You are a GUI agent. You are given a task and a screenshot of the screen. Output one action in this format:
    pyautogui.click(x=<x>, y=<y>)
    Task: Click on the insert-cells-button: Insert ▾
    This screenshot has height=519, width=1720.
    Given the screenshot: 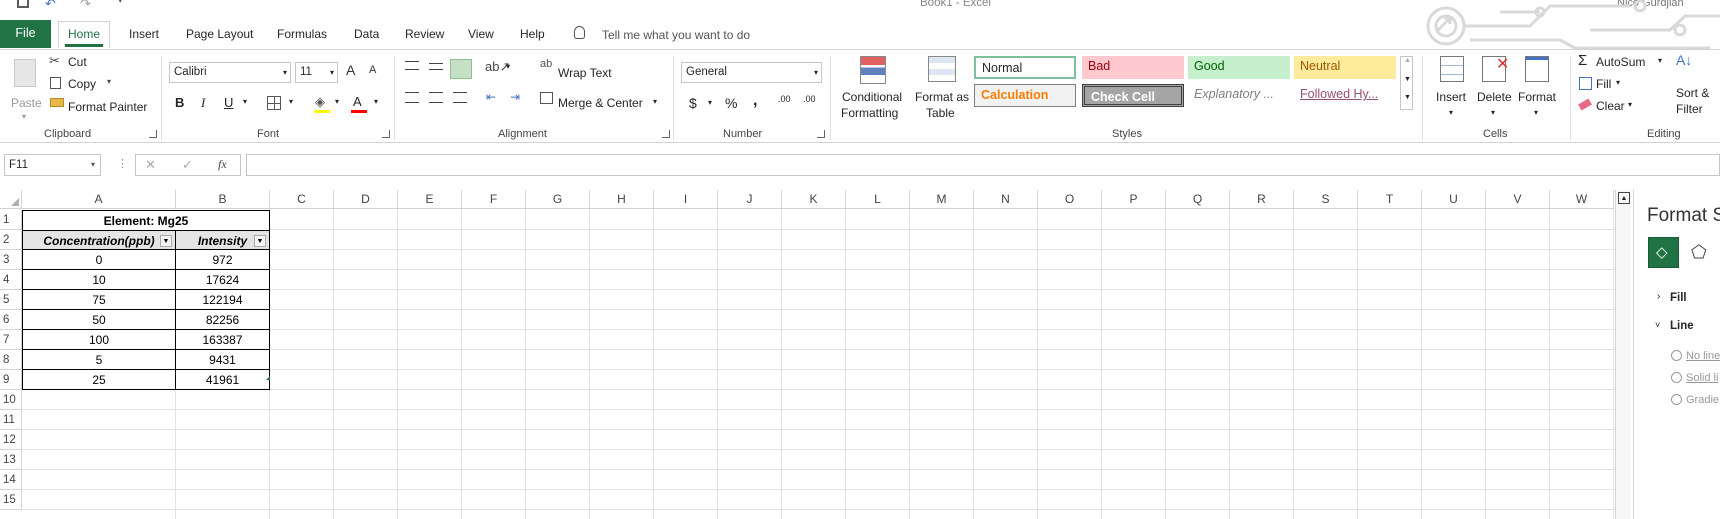 What is the action you would take?
    pyautogui.click(x=1453, y=89)
    